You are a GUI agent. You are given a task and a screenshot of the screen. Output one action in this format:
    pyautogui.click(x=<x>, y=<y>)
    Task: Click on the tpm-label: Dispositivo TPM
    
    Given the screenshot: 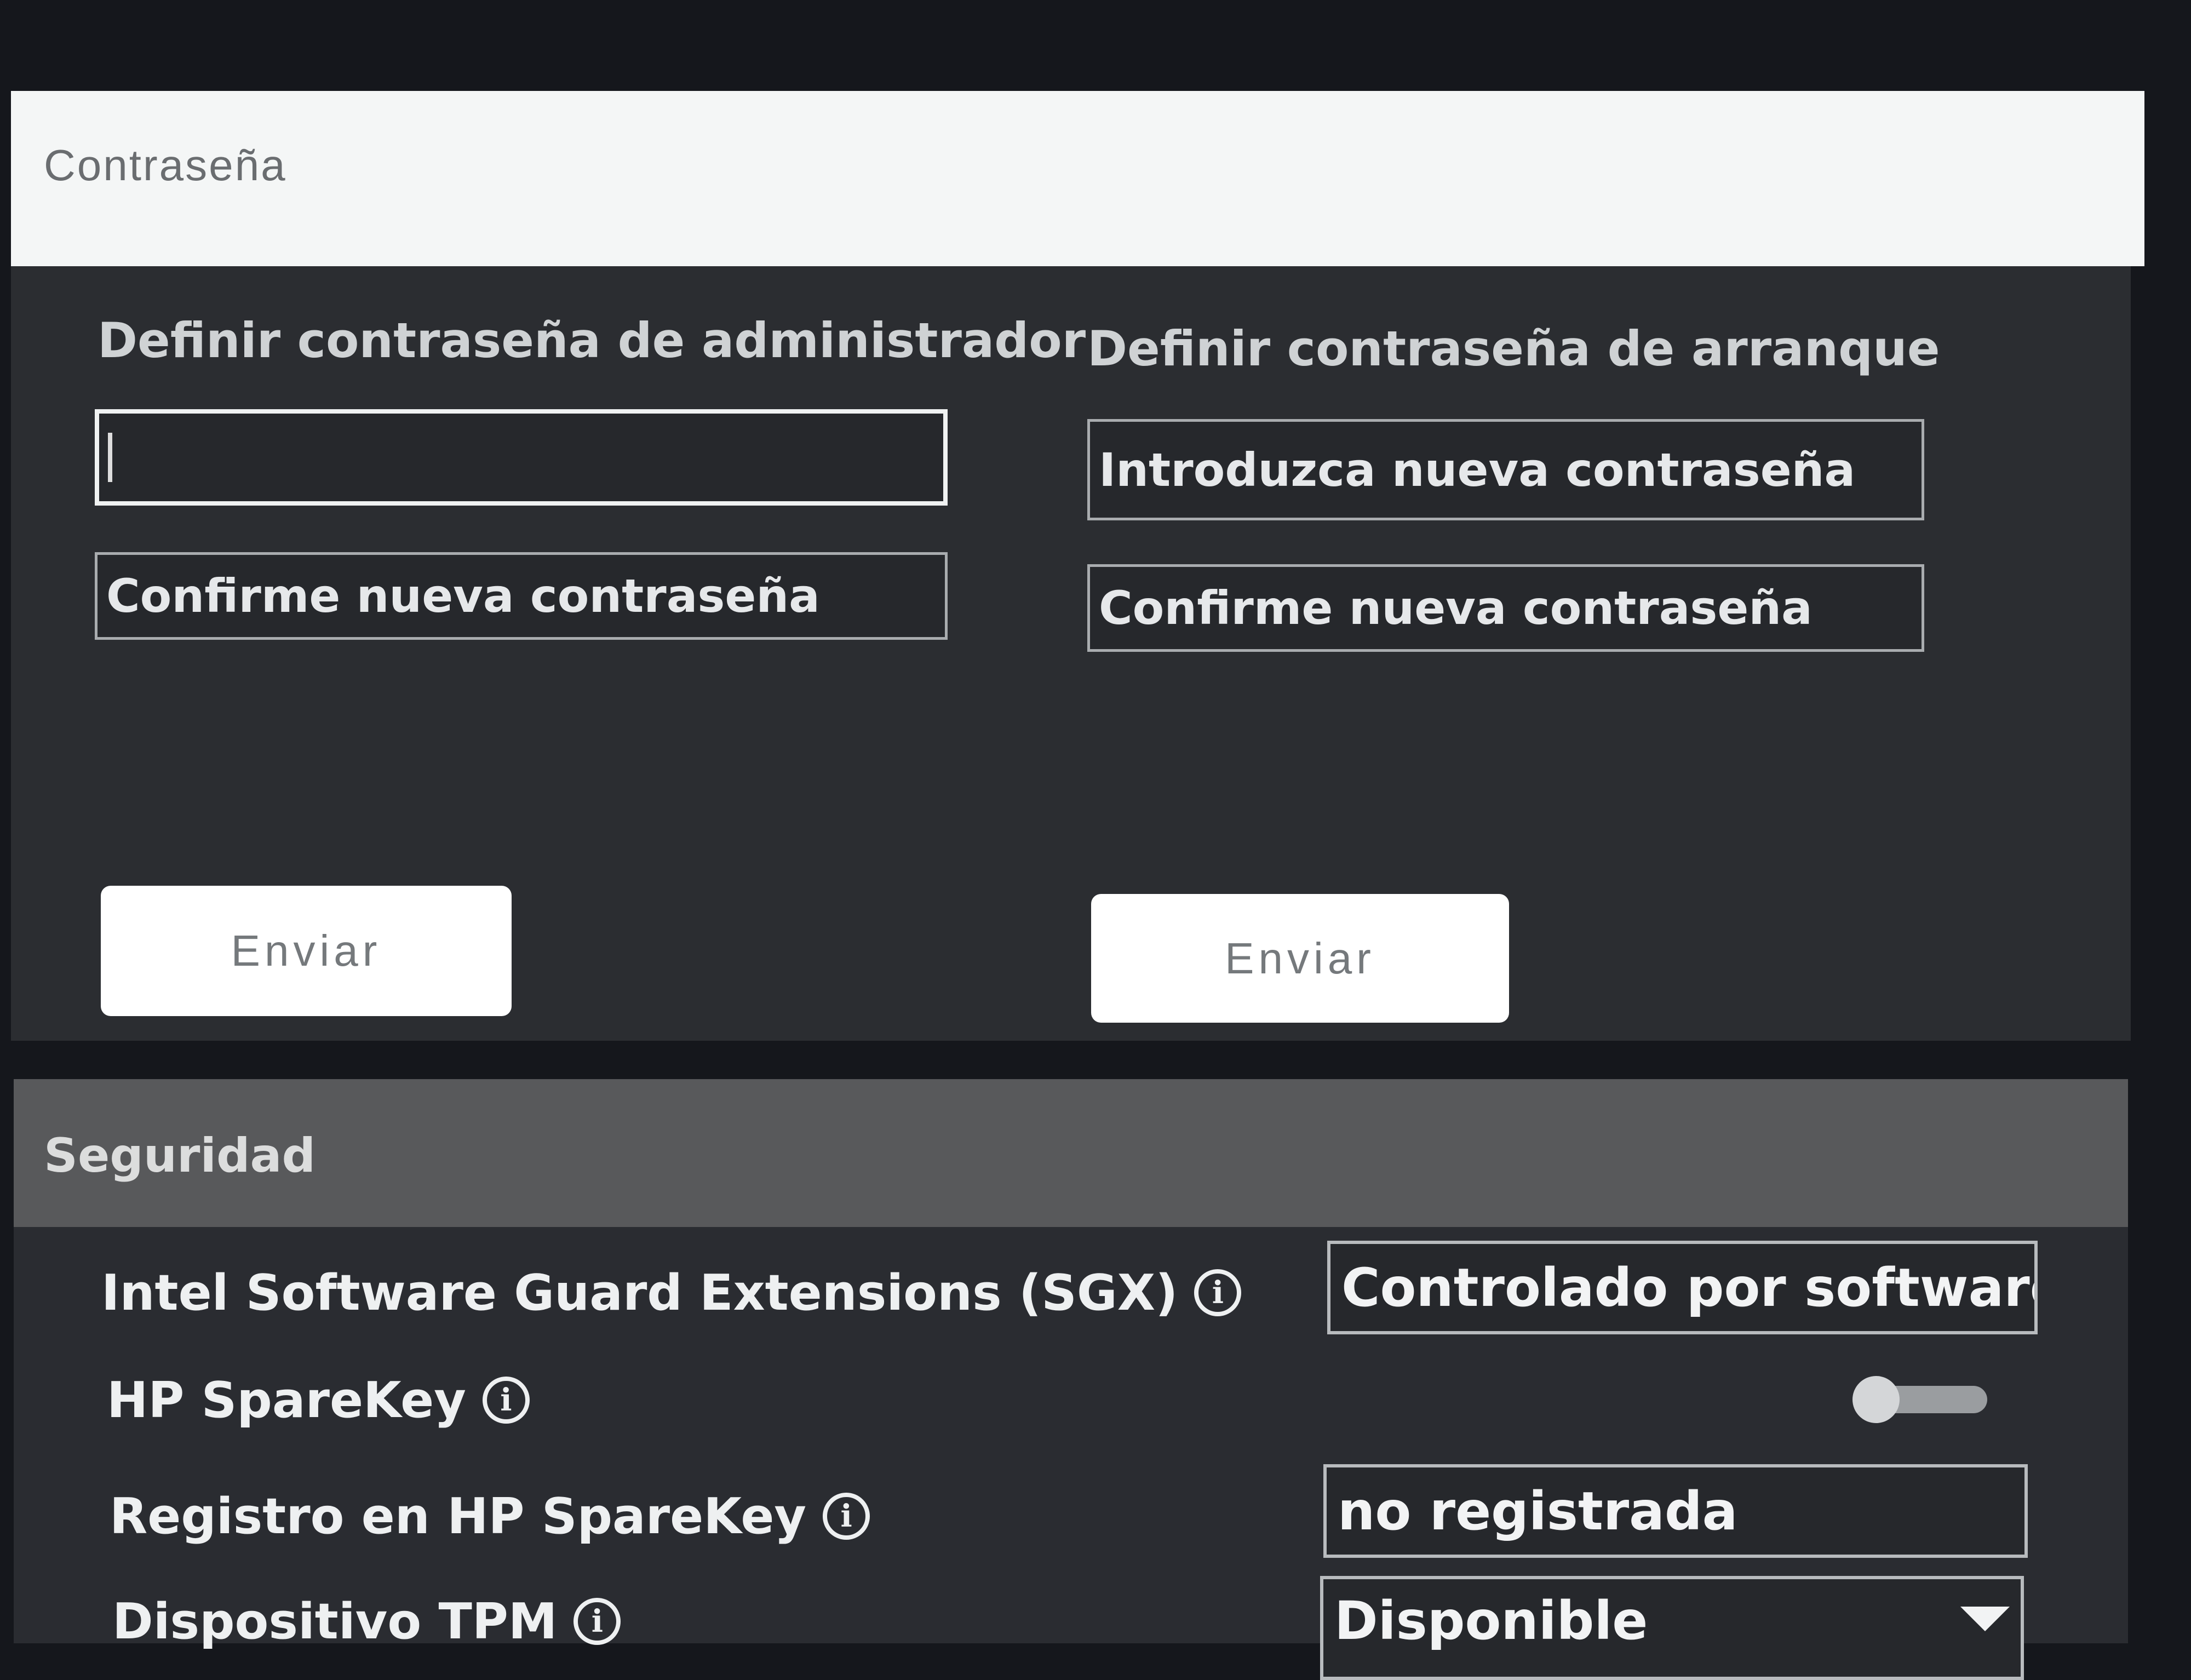 What is the action you would take?
    pyautogui.click(x=335, y=1621)
    